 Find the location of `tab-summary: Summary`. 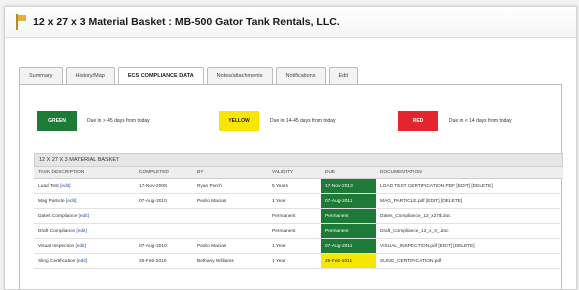

tab-summary: Summary is located at coordinates (41, 75).